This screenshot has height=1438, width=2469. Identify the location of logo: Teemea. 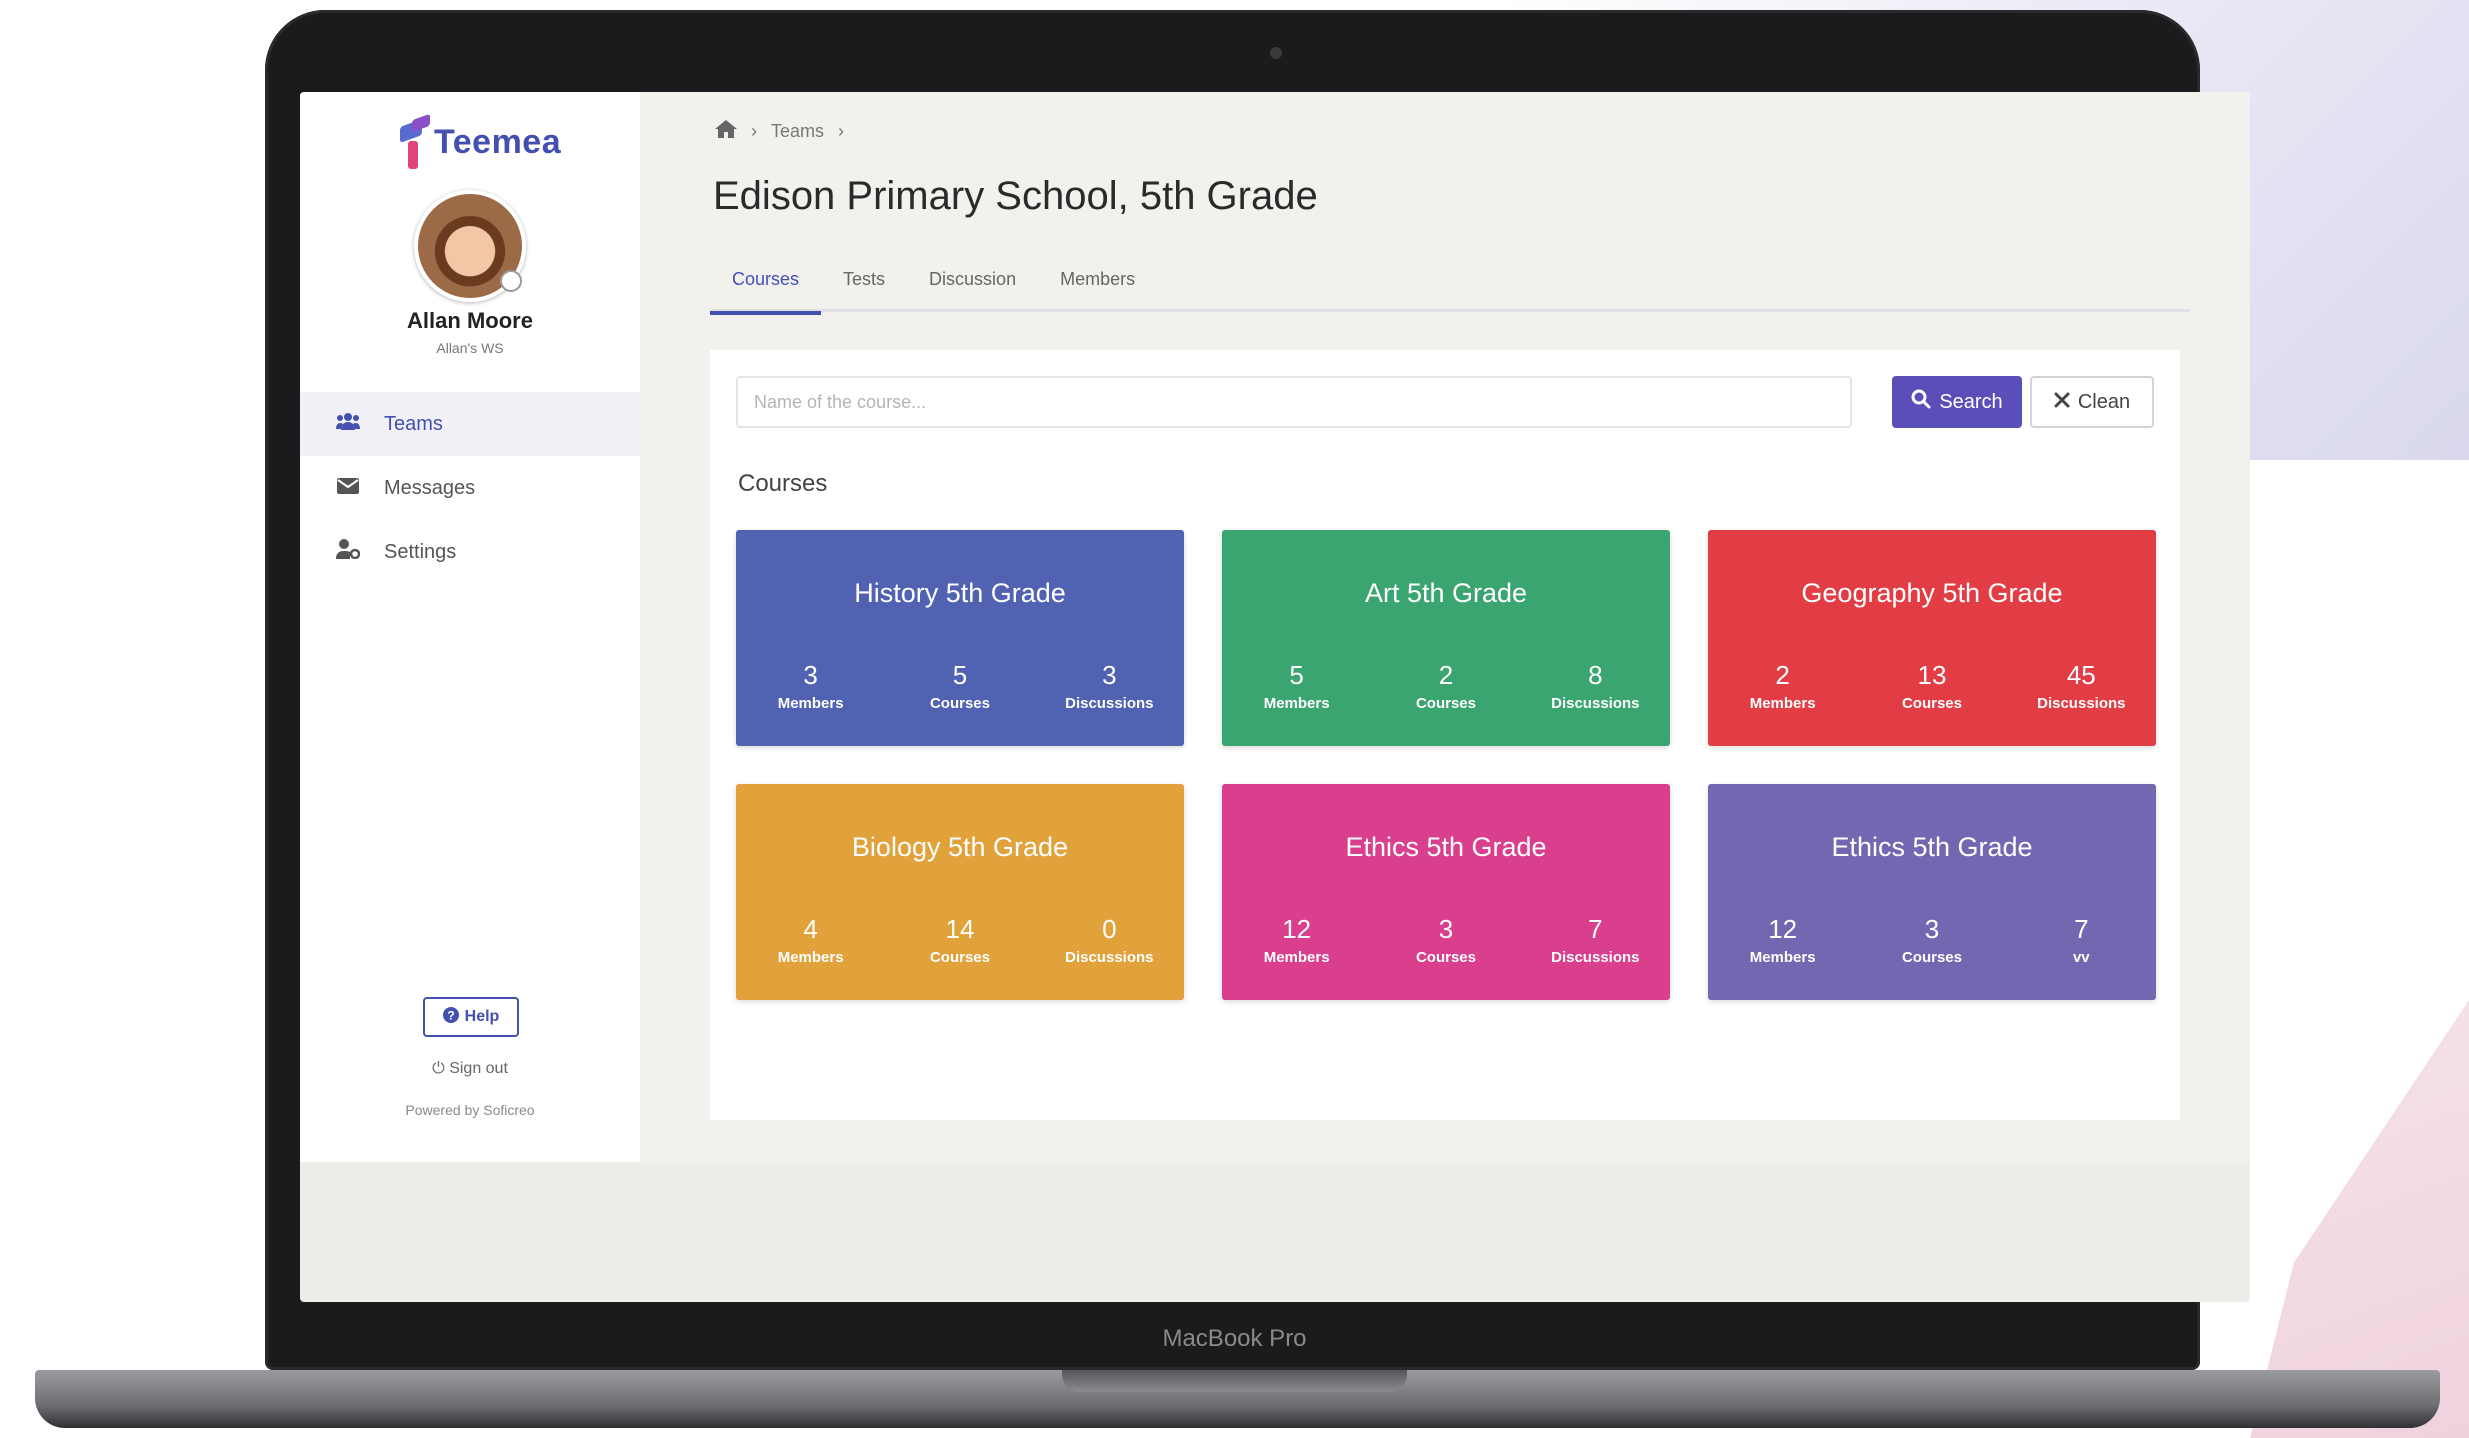
(480, 142).